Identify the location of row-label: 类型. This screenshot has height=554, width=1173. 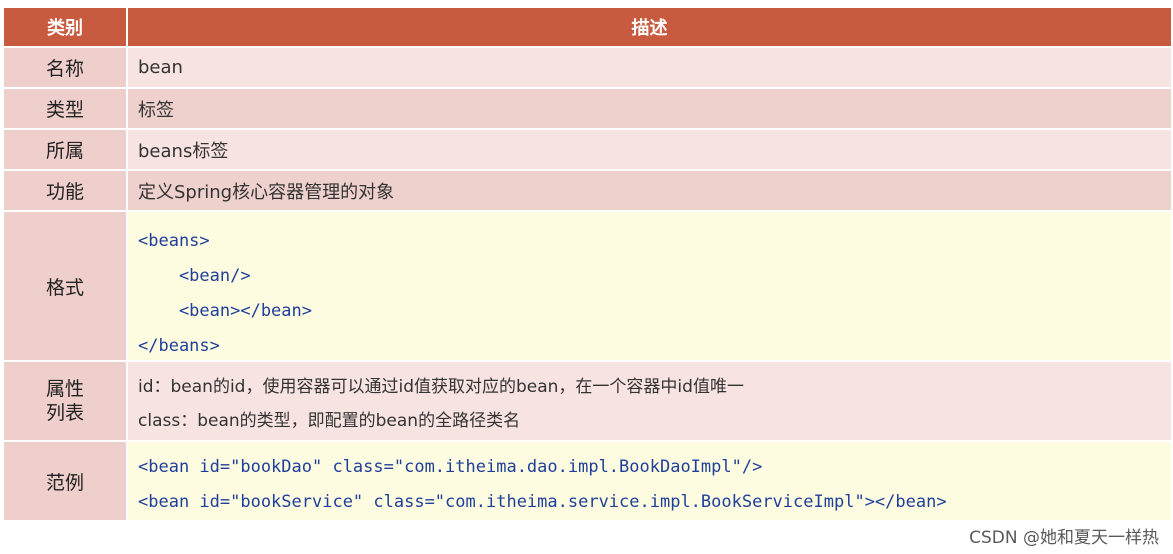
(66, 109).